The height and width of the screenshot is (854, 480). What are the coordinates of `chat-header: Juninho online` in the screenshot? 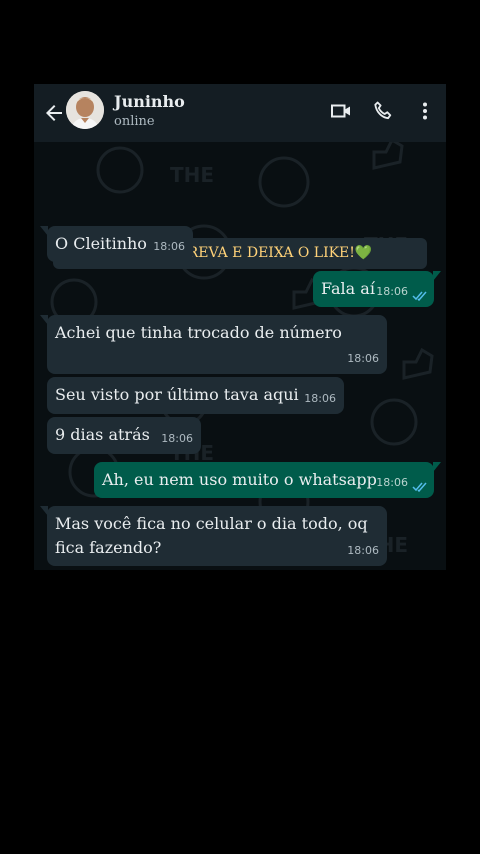 It's located at (240, 113).